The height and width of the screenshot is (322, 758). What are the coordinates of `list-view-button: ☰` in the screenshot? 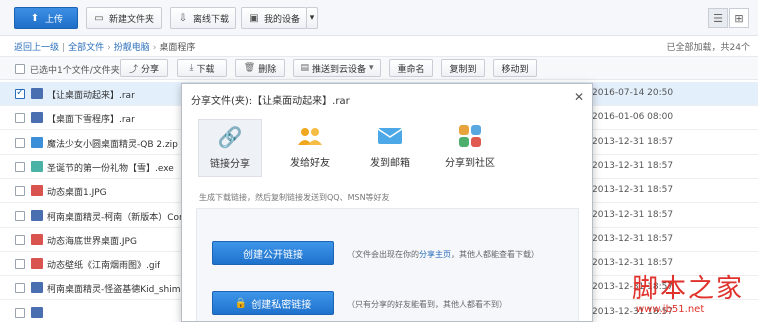 It's located at (718, 18).